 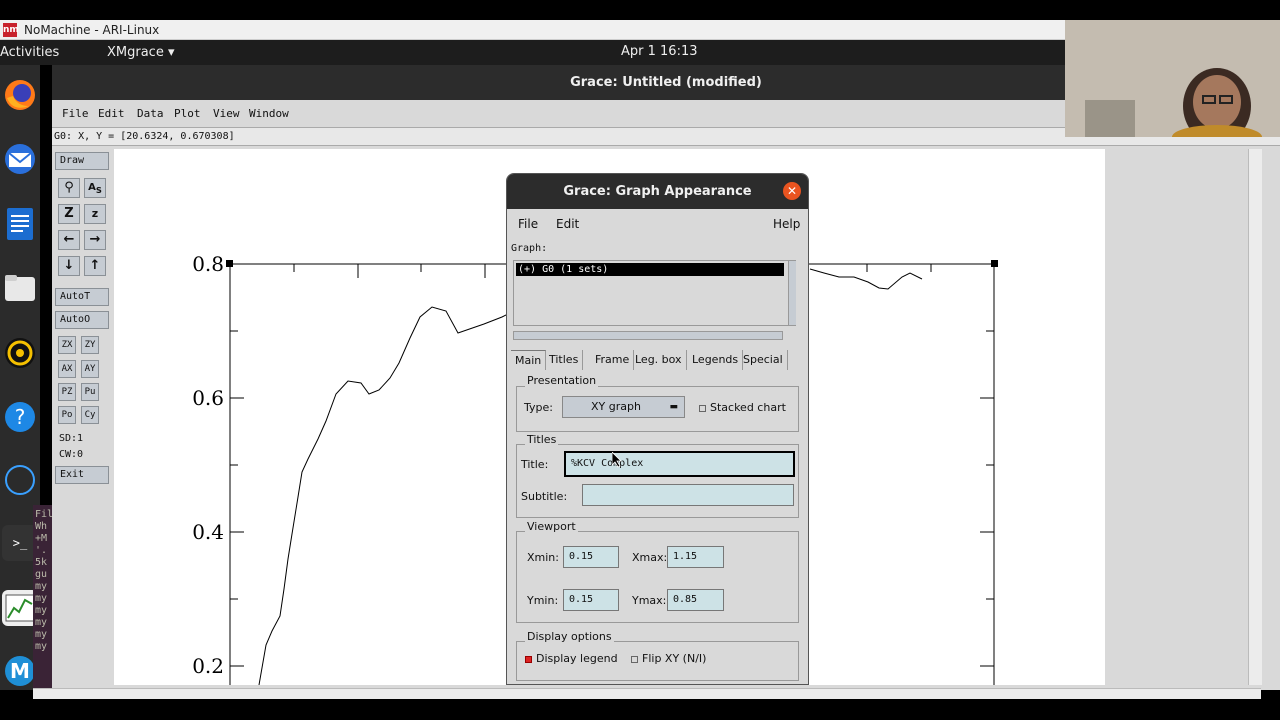 What do you see at coordinates (41, 574) in the screenshot?
I see `terminal-line: gu` at bounding box center [41, 574].